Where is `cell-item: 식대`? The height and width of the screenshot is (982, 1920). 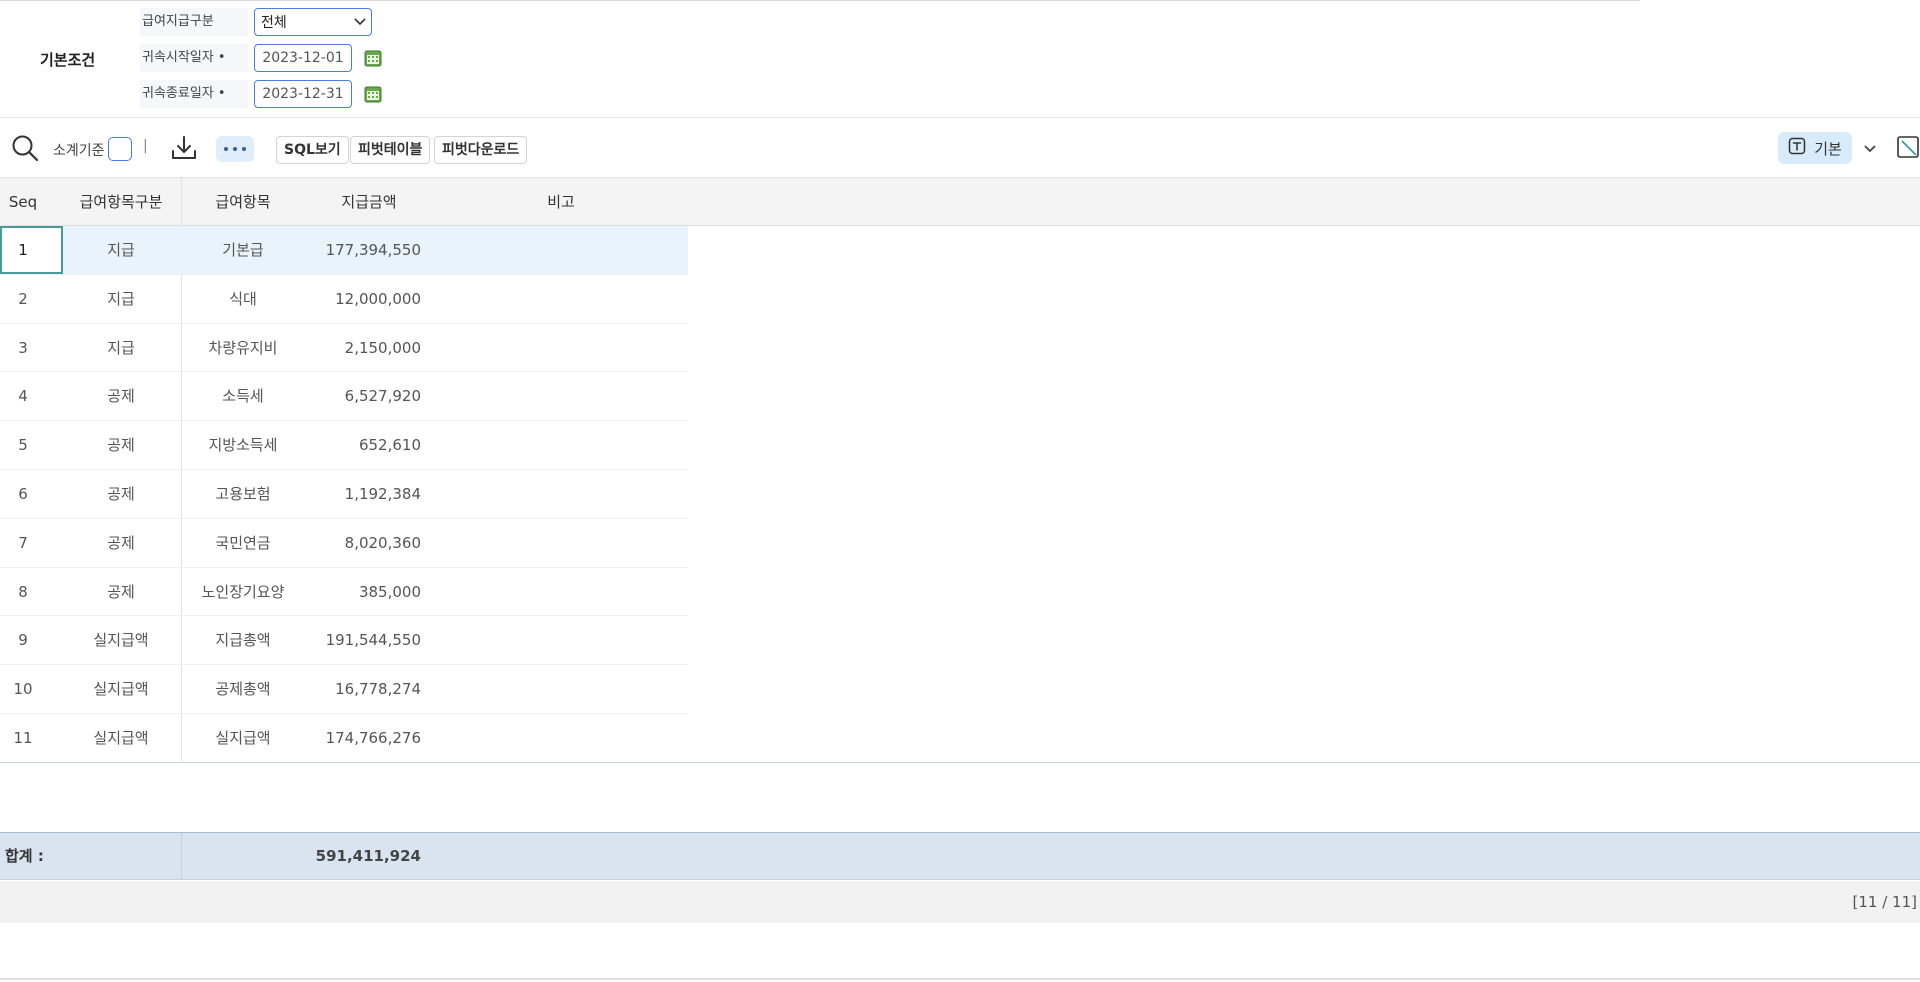 cell-item: 식대 is located at coordinates (243, 298).